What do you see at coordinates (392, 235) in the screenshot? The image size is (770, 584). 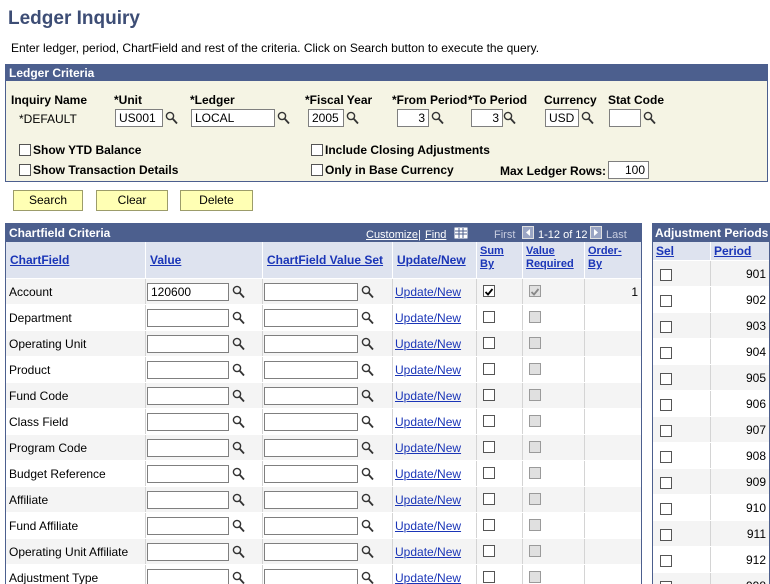 I see `customize-link: Customize` at bounding box center [392, 235].